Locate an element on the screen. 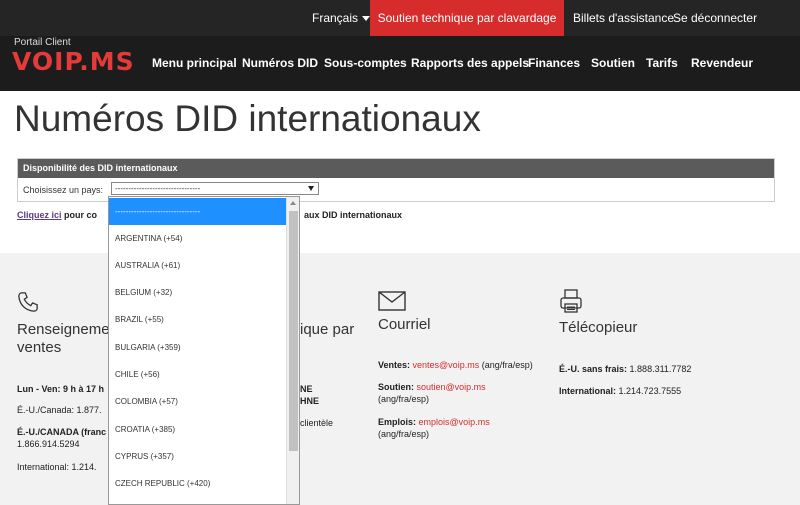 This screenshot has height=505, width=800. scroll-up-arrow-icon is located at coordinates (293, 203).